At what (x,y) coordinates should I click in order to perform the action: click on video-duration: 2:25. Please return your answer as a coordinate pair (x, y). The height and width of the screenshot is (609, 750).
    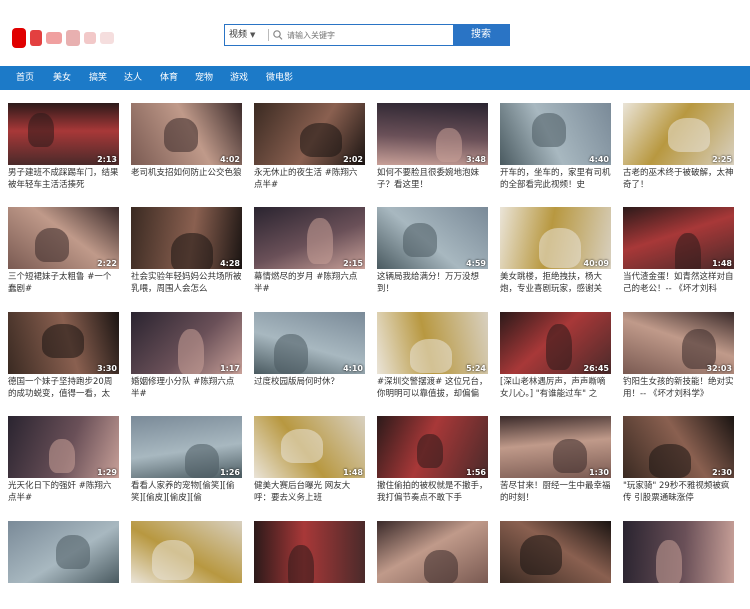
    Looking at the image, I should click on (722, 159).